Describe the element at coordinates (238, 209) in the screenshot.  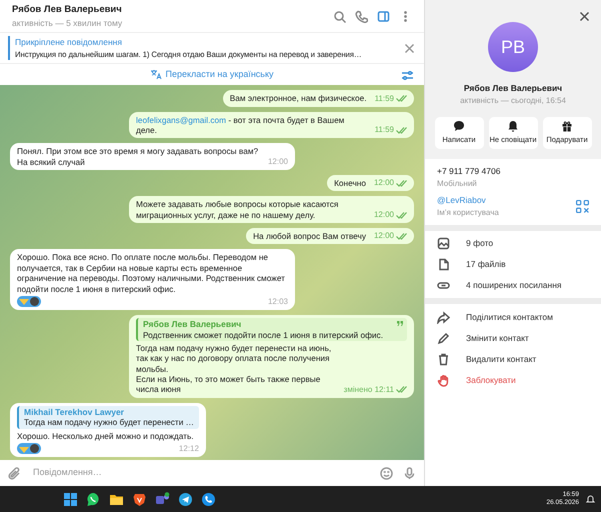
I see `message-text: Можете задавать любые вопросы которые касаются миграционных услуг, даже не по нашему делу.` at that location.